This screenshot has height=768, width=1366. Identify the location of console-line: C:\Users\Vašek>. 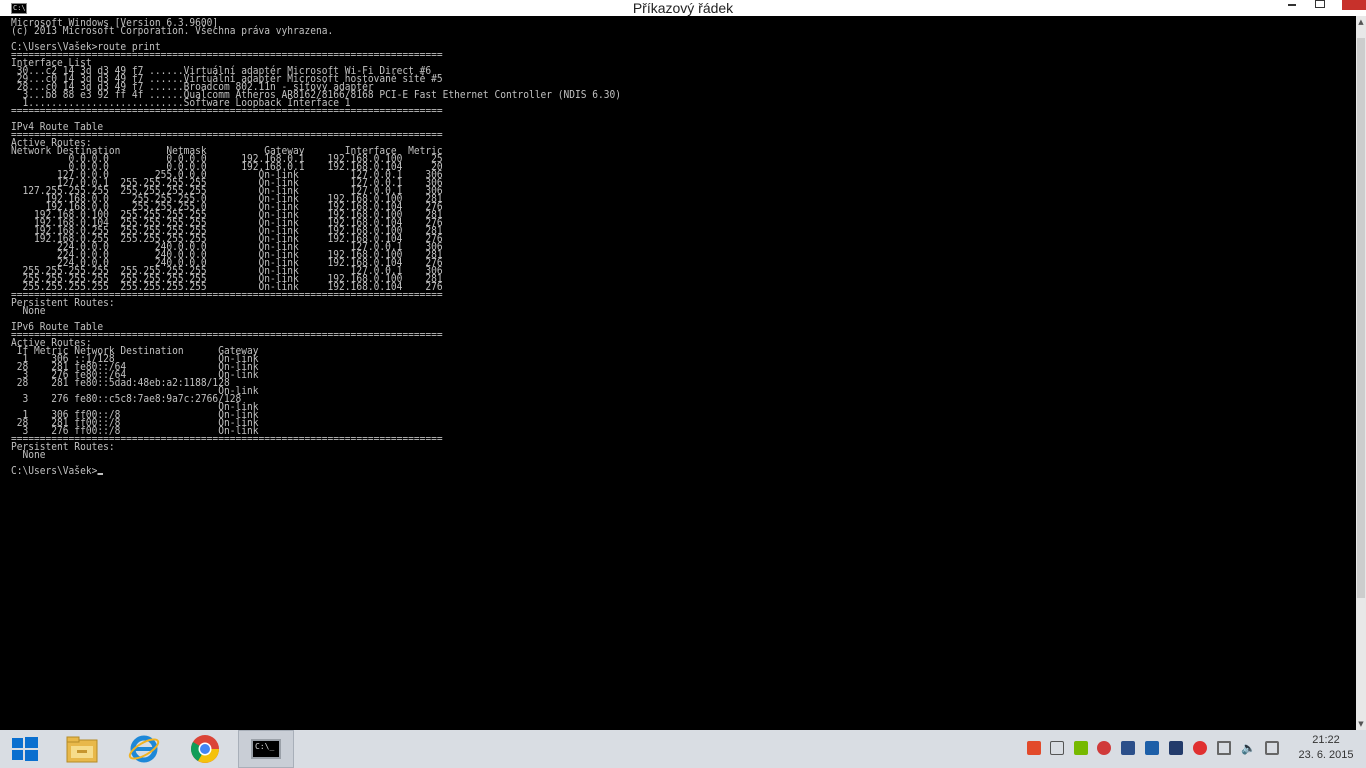
(54, 471).